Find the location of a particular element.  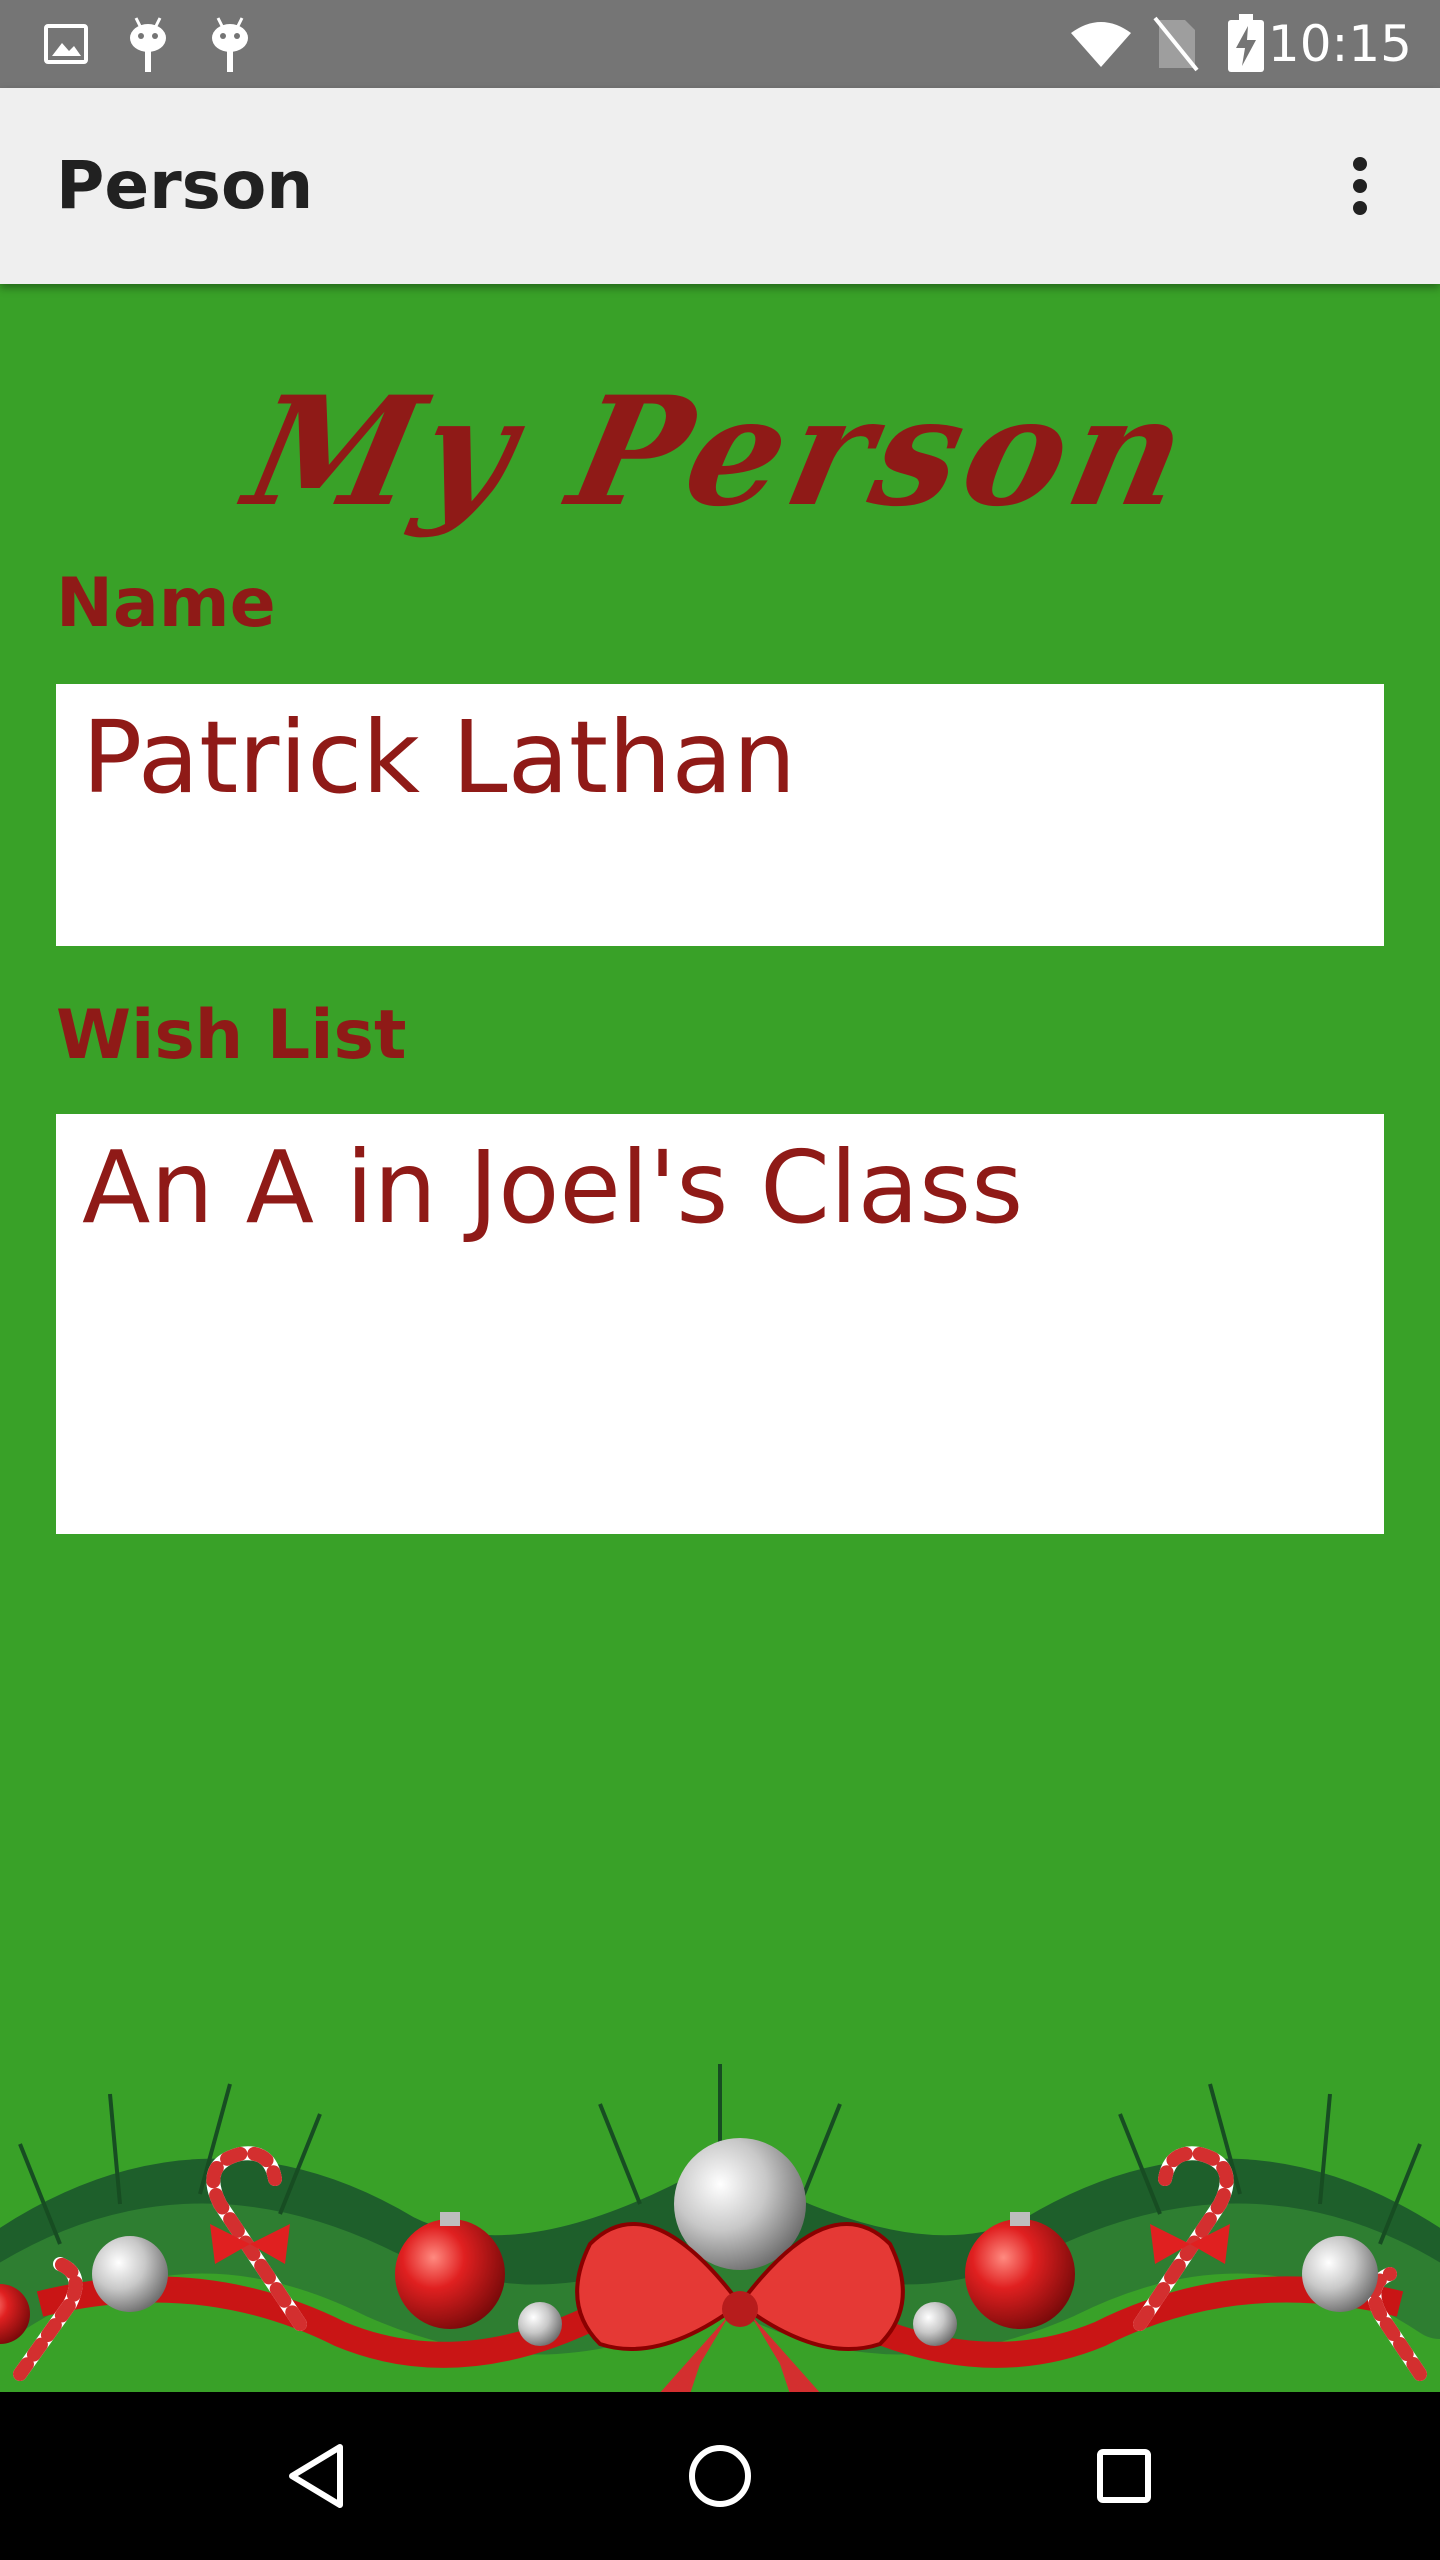

christmas-garland-image is located at coordinates (720, 2228).